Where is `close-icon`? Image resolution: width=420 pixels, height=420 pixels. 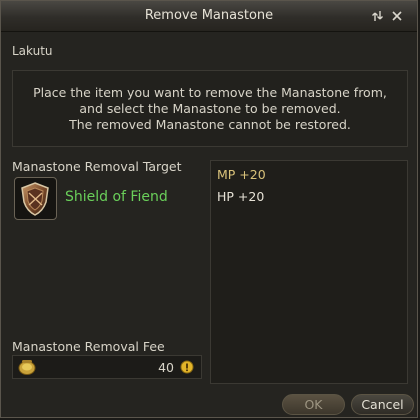 close-icon is located at coordinates (397, 16).